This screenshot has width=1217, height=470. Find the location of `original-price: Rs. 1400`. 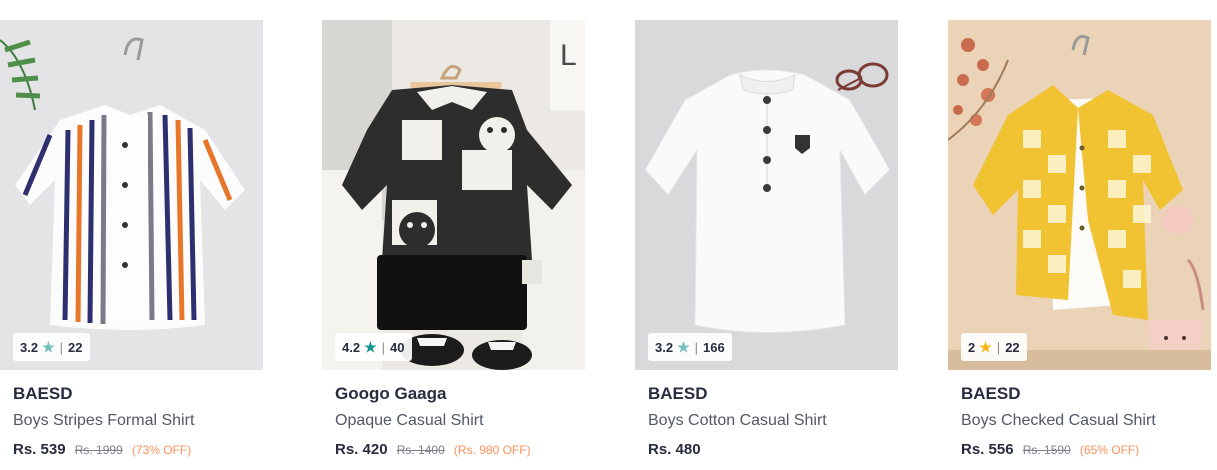

original-price: Rs. 1400 is located at coordinates (420, 450).